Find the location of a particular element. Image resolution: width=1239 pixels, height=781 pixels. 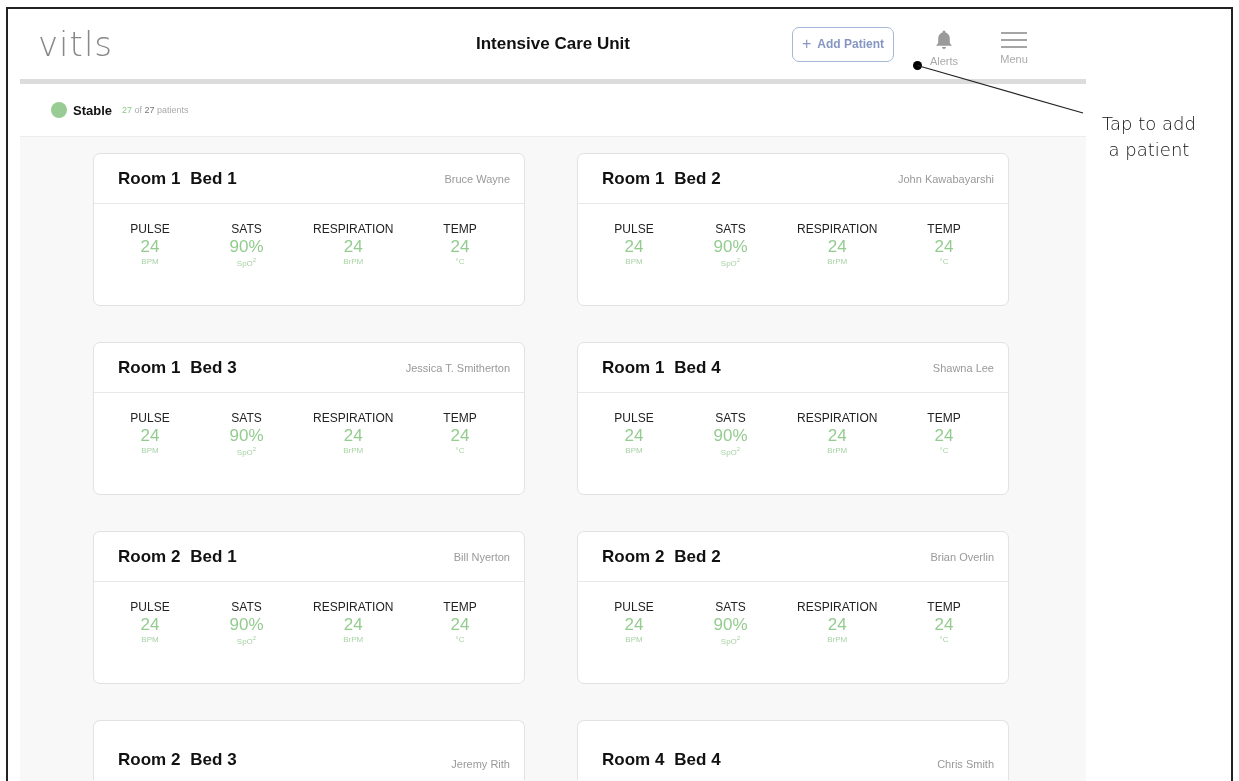

patient-name: Chris Smith is located at coordinates (965, 764).